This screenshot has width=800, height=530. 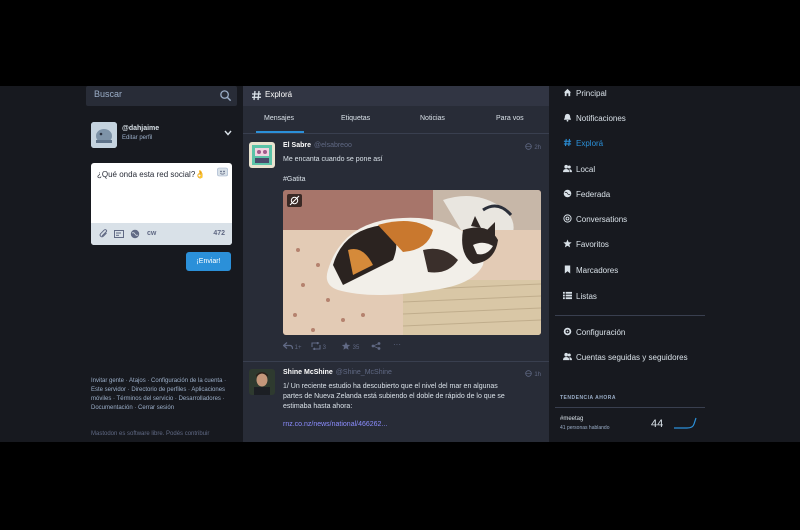 I want to click on privacy-globe-icon, so click(x=135, y=234).